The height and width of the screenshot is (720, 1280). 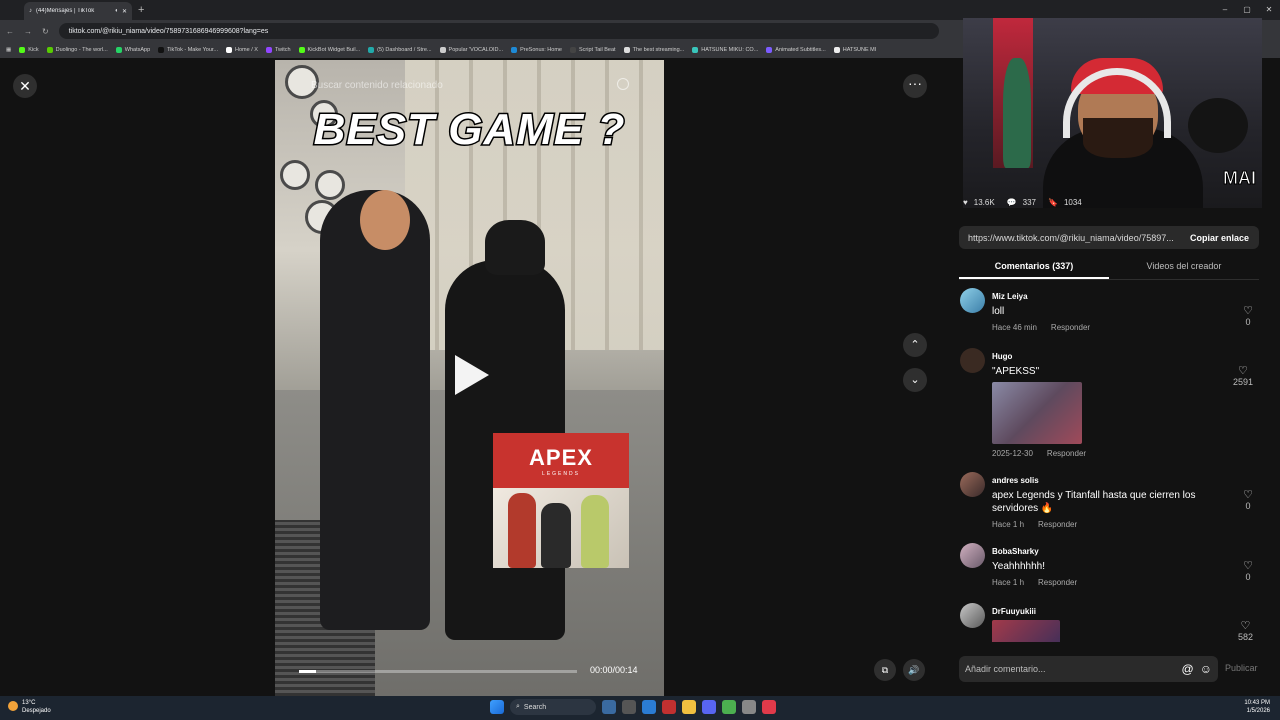 What do you see at coordinates (1131, 476) in the screenshot?
I see `comment-user: andres solis` at bounding box center [1131, 476].